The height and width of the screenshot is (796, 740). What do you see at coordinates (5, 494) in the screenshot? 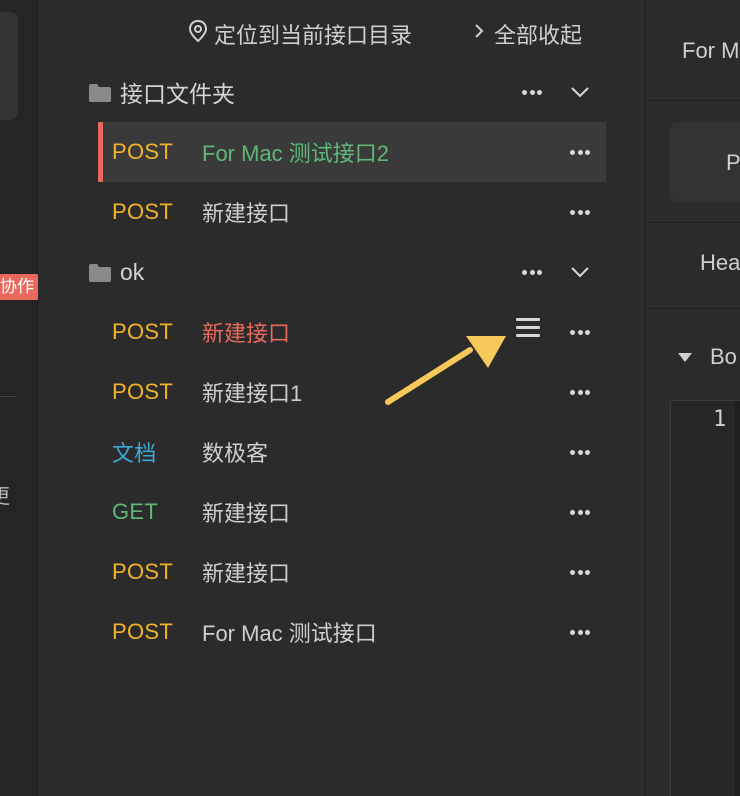
I see `left-nav-text: 更` at bounding box center [5, 494].